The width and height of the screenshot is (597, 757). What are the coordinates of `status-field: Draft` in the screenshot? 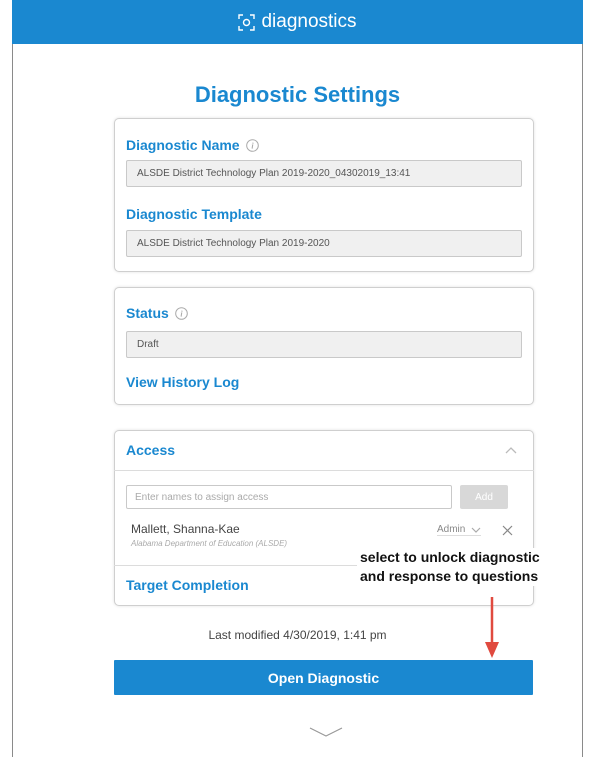 It's located at (324, 344).